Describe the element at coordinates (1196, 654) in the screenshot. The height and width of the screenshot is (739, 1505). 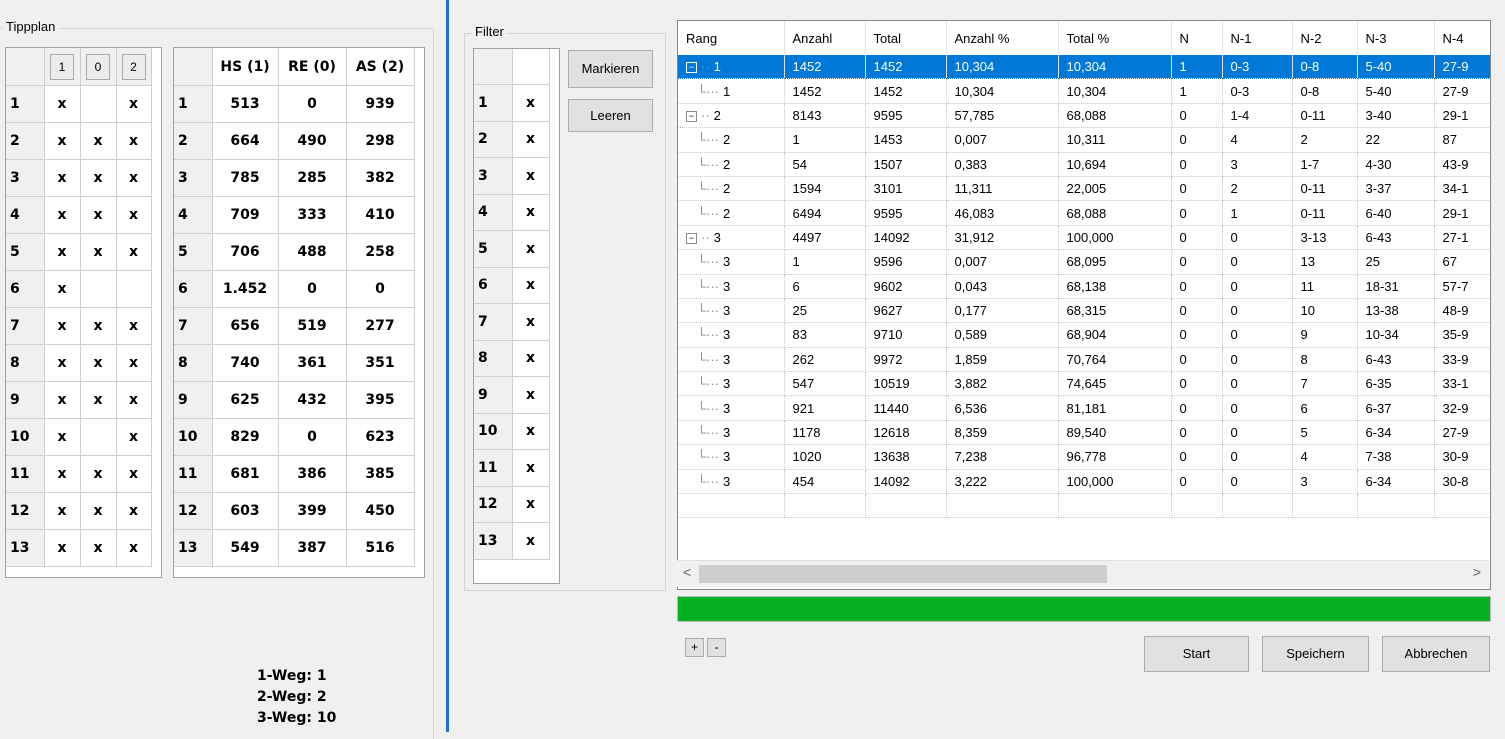
I see `start-button: Start` at that location.